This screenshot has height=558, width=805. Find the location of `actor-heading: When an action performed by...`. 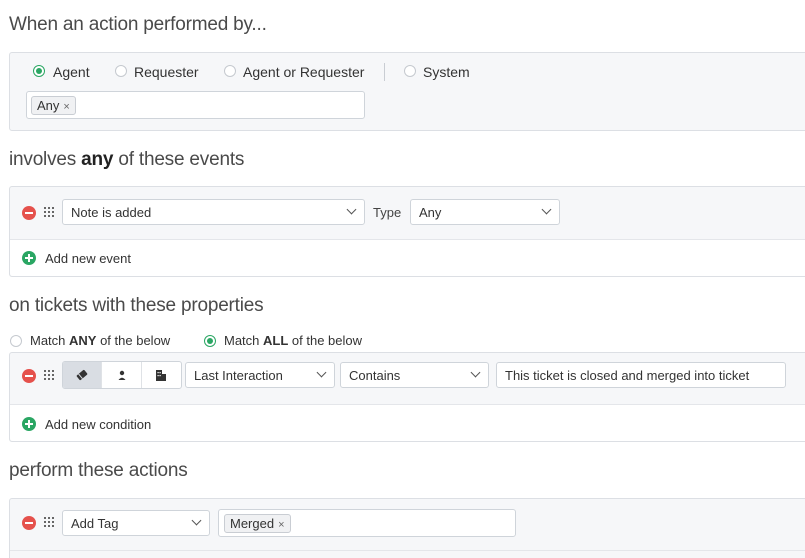

actor-heading: When an action performed by... is located at coordinates (138, 24).